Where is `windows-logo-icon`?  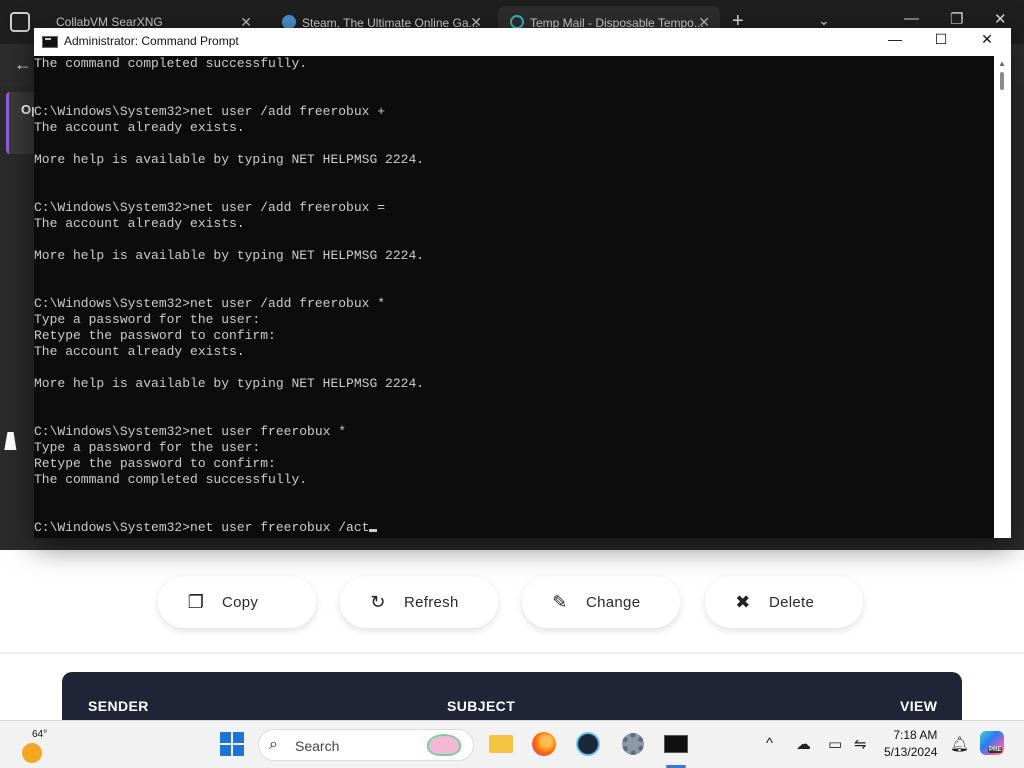 windows-logo-icon is located at coordinates (232, 744).